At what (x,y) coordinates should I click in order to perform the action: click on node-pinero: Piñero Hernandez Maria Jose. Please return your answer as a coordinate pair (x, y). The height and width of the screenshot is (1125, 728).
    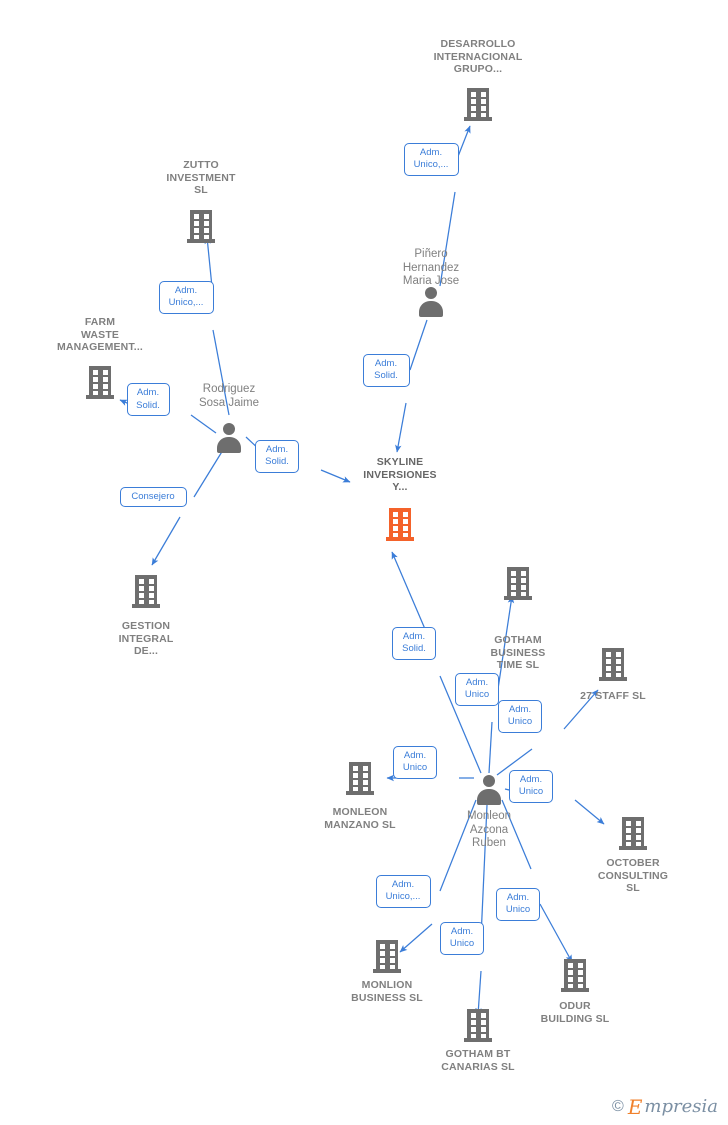
    Looking at the image, I should click on (431, 282).